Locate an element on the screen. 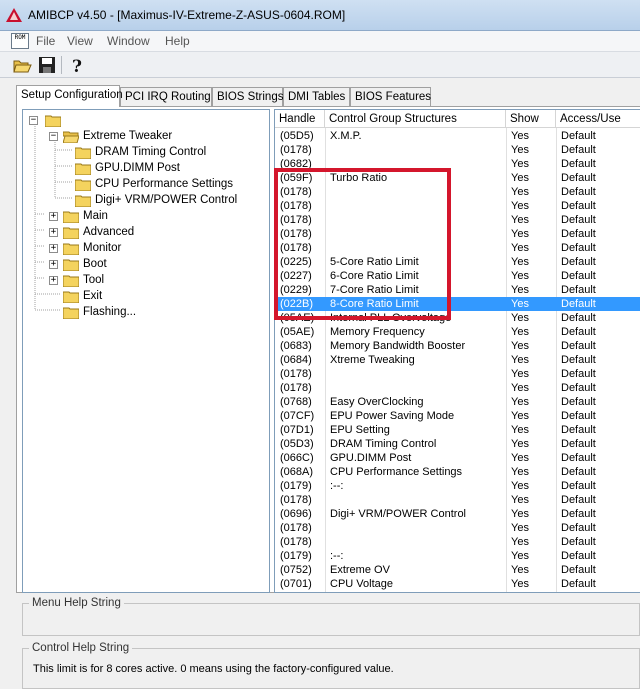 The height and width of the screenshot is (689, 640). tab-dmi-tables: DMI Tables is located at coordinates (316, 97).